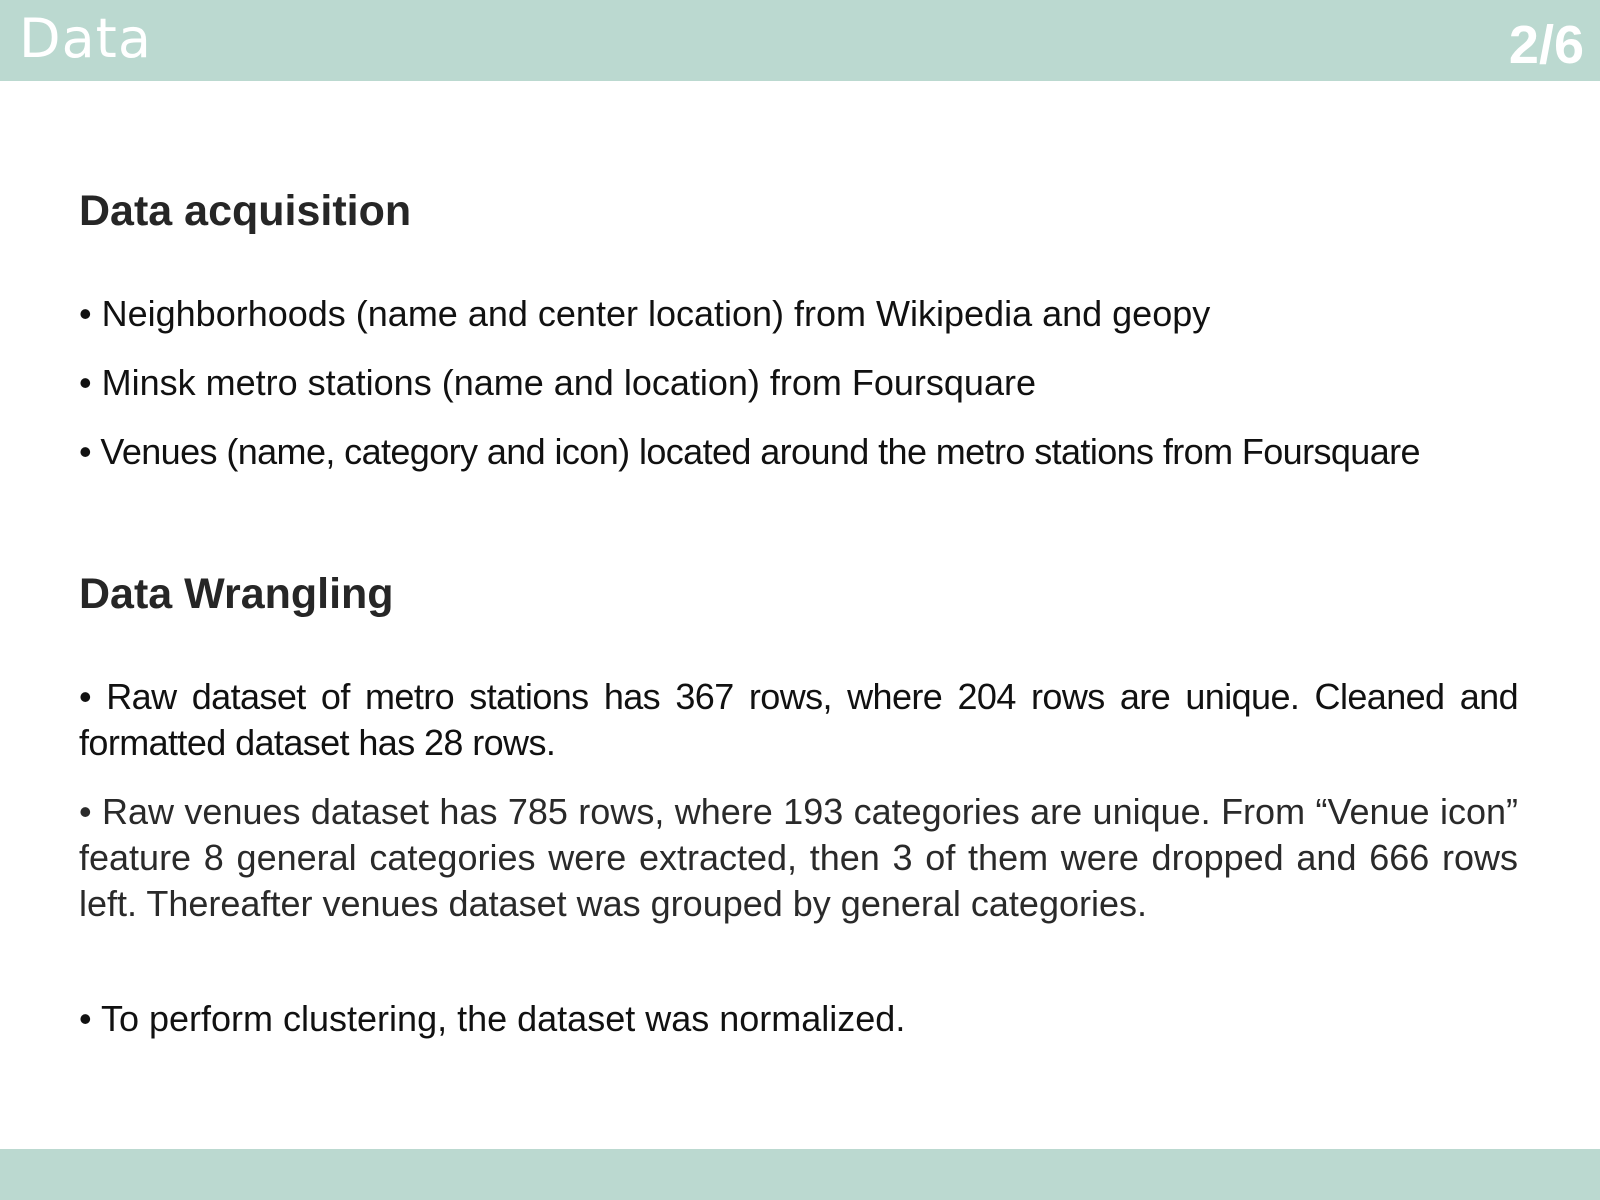 Image resolution: width=1600 pixels, height=1200 pixels. What do you see at coordinates (1546, 45) in the screenshot?
I see `page-number: 2/6` at bounding box center [1546, 45].